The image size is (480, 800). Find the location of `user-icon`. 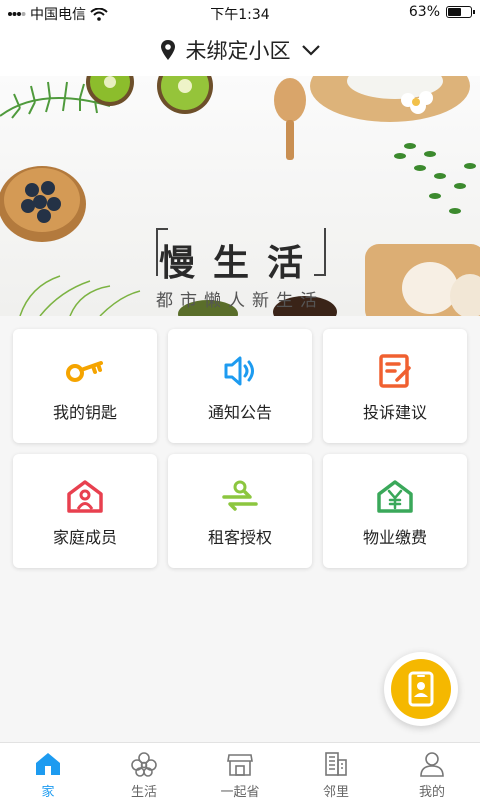

user-icon is located at coordinates (432, 764).